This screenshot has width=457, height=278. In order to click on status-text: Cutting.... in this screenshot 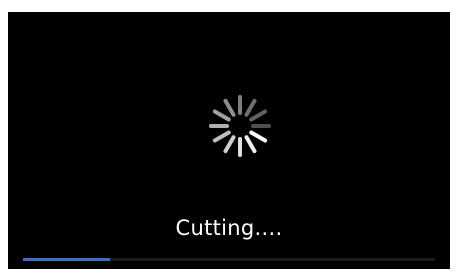, I will do `click(229, 228)`.